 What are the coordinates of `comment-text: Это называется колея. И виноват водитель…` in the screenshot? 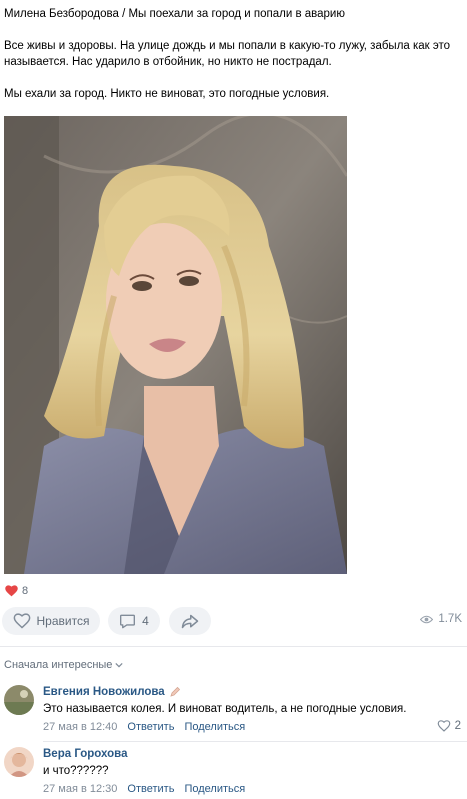 It's located at (225, 709).